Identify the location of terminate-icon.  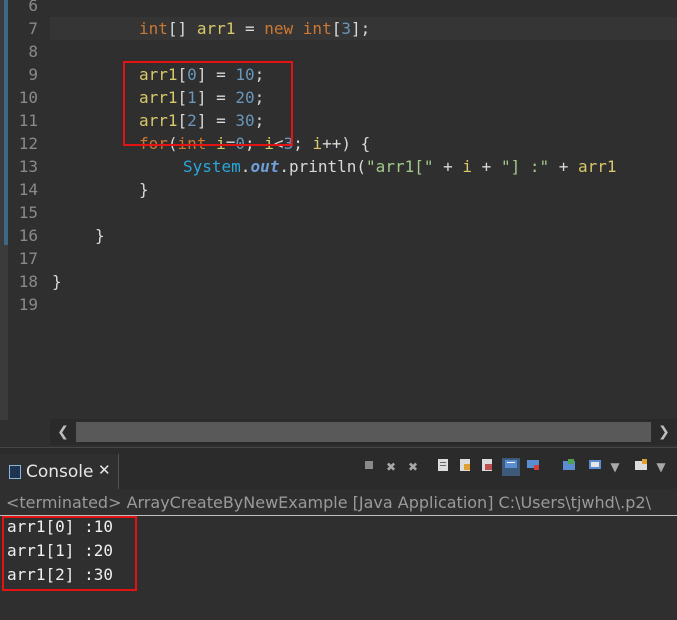
(369, 467).